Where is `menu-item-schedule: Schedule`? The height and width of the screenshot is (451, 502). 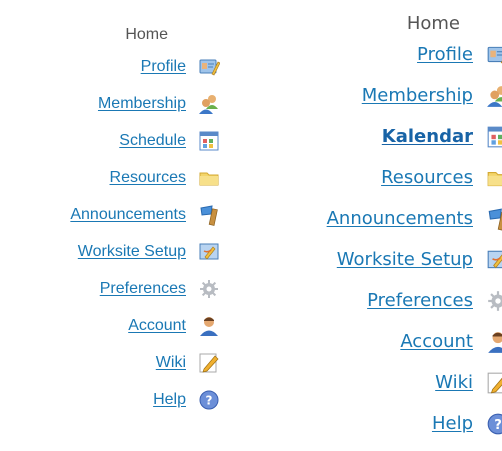 menu-item-schedule: Schedule is located at coordinates (169, 140).